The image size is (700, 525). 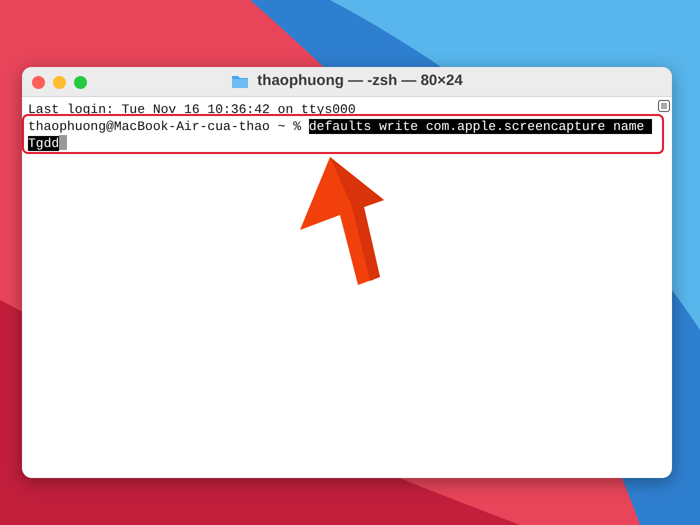 What do you see at coordinates (38, 82) in the screenshot?
I see `close-button` at bounding box center [38, 82].